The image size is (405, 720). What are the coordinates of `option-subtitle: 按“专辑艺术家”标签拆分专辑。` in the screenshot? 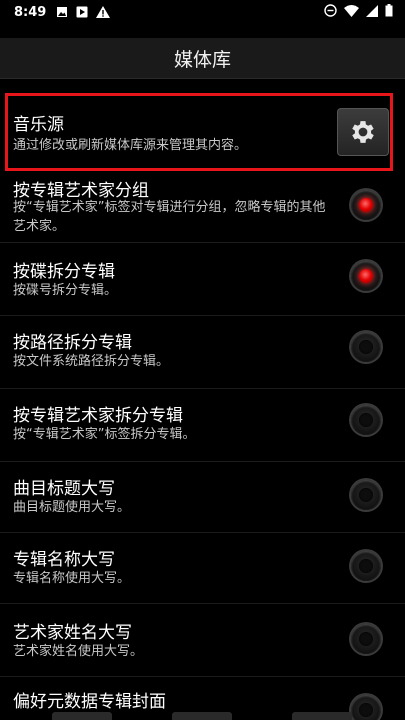 It's located at (104, 434).